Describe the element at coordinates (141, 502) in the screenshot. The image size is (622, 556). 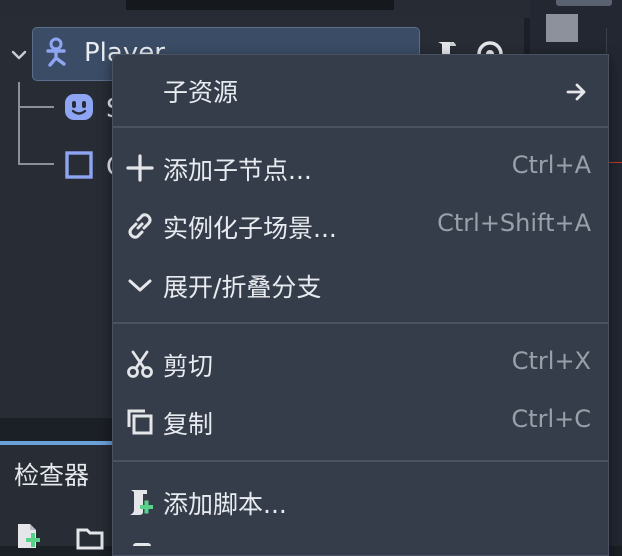
I see `add-script-icon` at that location.